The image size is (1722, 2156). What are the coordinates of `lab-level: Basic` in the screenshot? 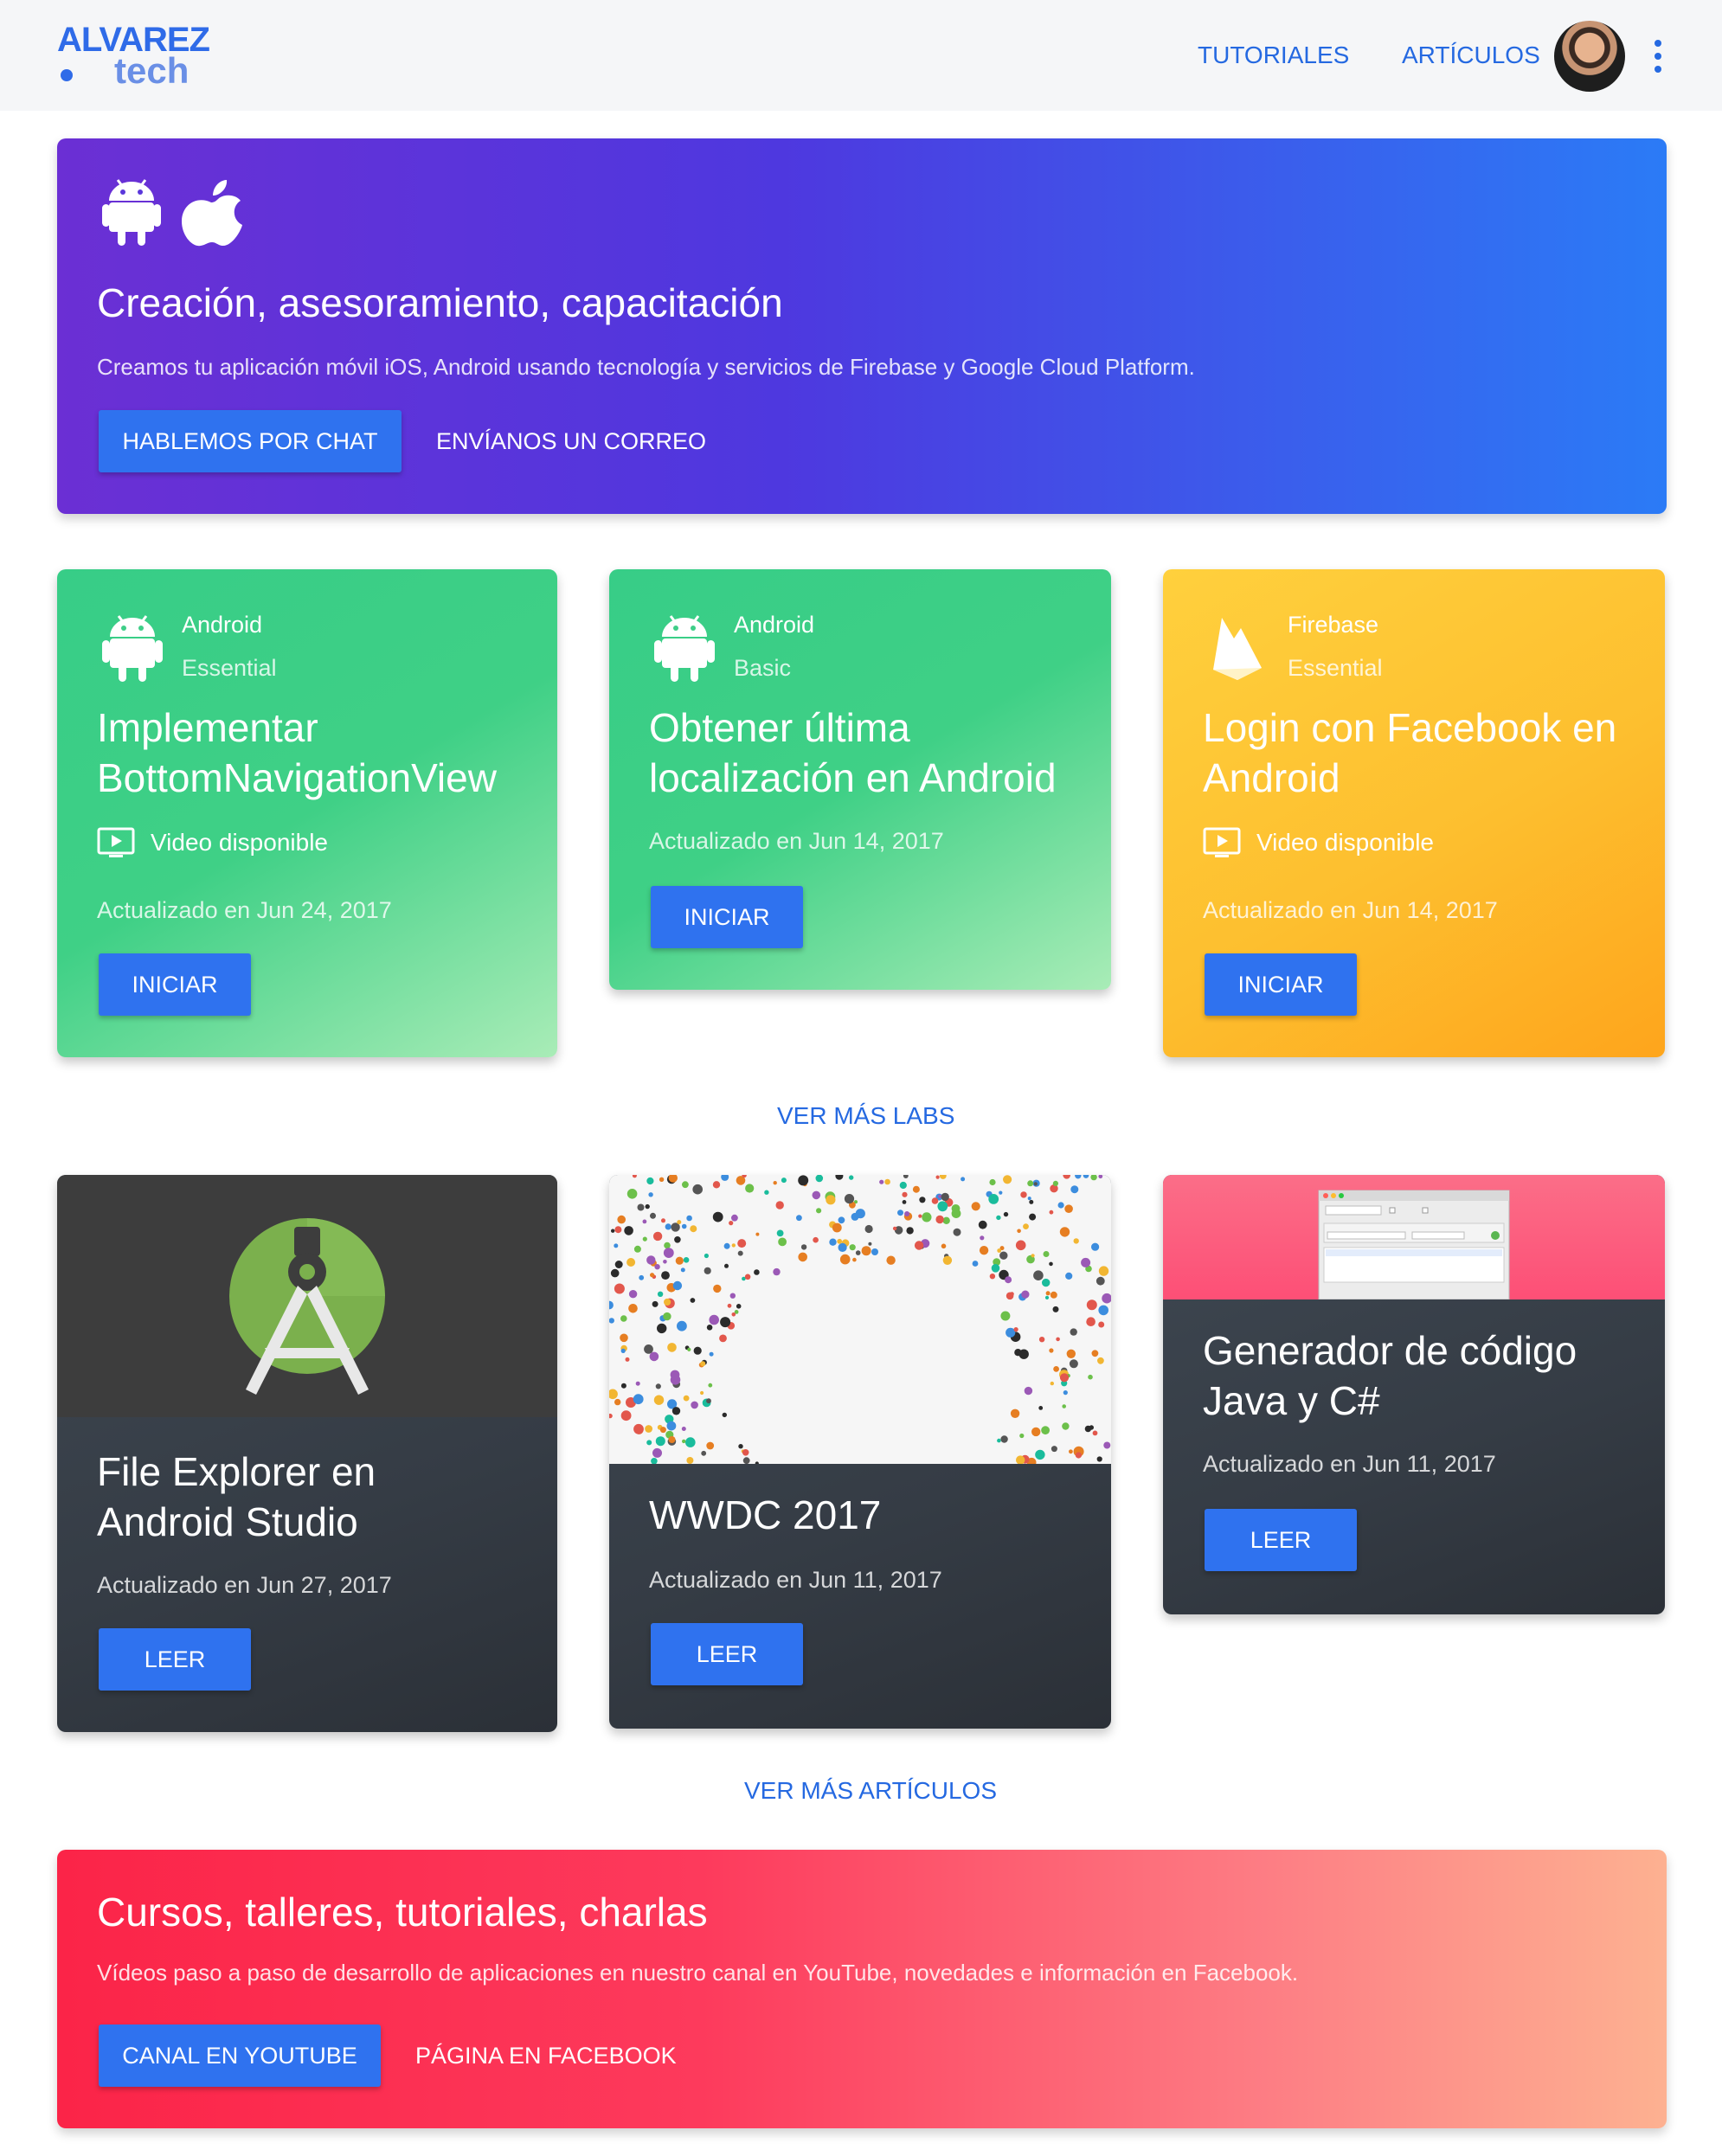 It's located at (763, 668).